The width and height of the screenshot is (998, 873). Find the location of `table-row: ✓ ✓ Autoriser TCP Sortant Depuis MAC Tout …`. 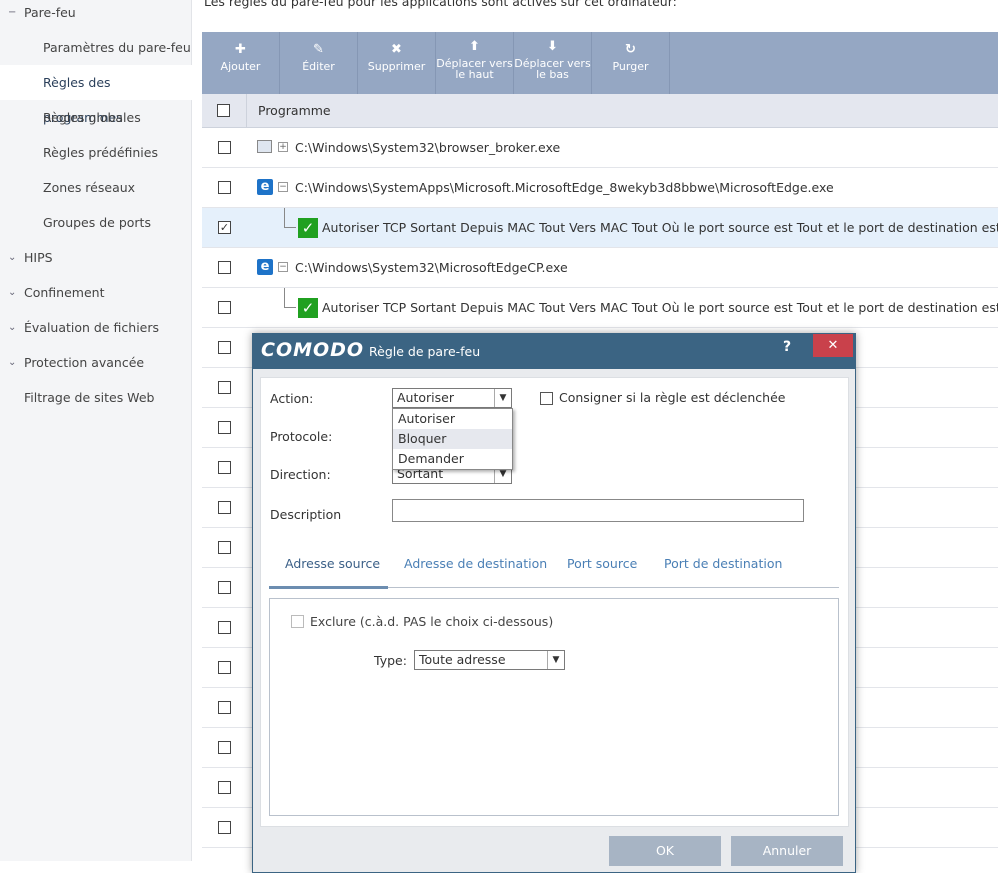

table-row: ✓ ✓ Autoriser TCP Sortant Depuis MAC Tout … is located at coordinates (600, 228).